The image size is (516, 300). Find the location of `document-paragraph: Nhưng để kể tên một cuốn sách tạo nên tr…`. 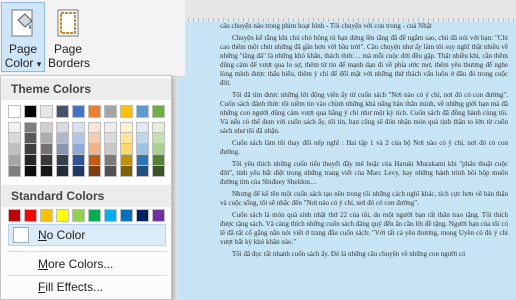

document-paragraph: Nhưng để kể tên một cuốn sách tạo nên tr… is located at coordinates (364, 198).